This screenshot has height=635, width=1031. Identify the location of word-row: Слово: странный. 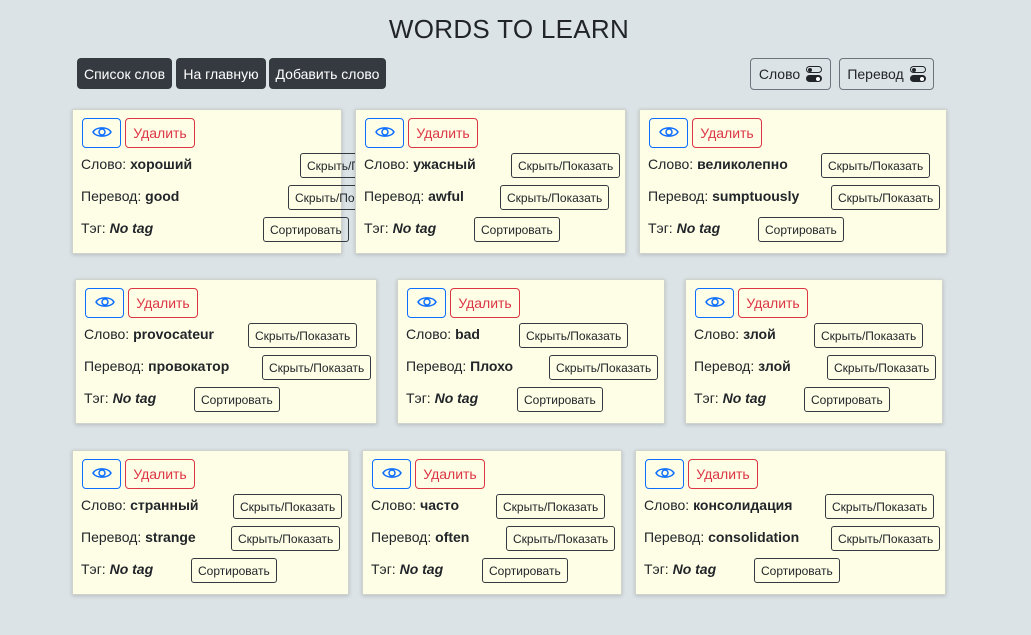
(140, 505).